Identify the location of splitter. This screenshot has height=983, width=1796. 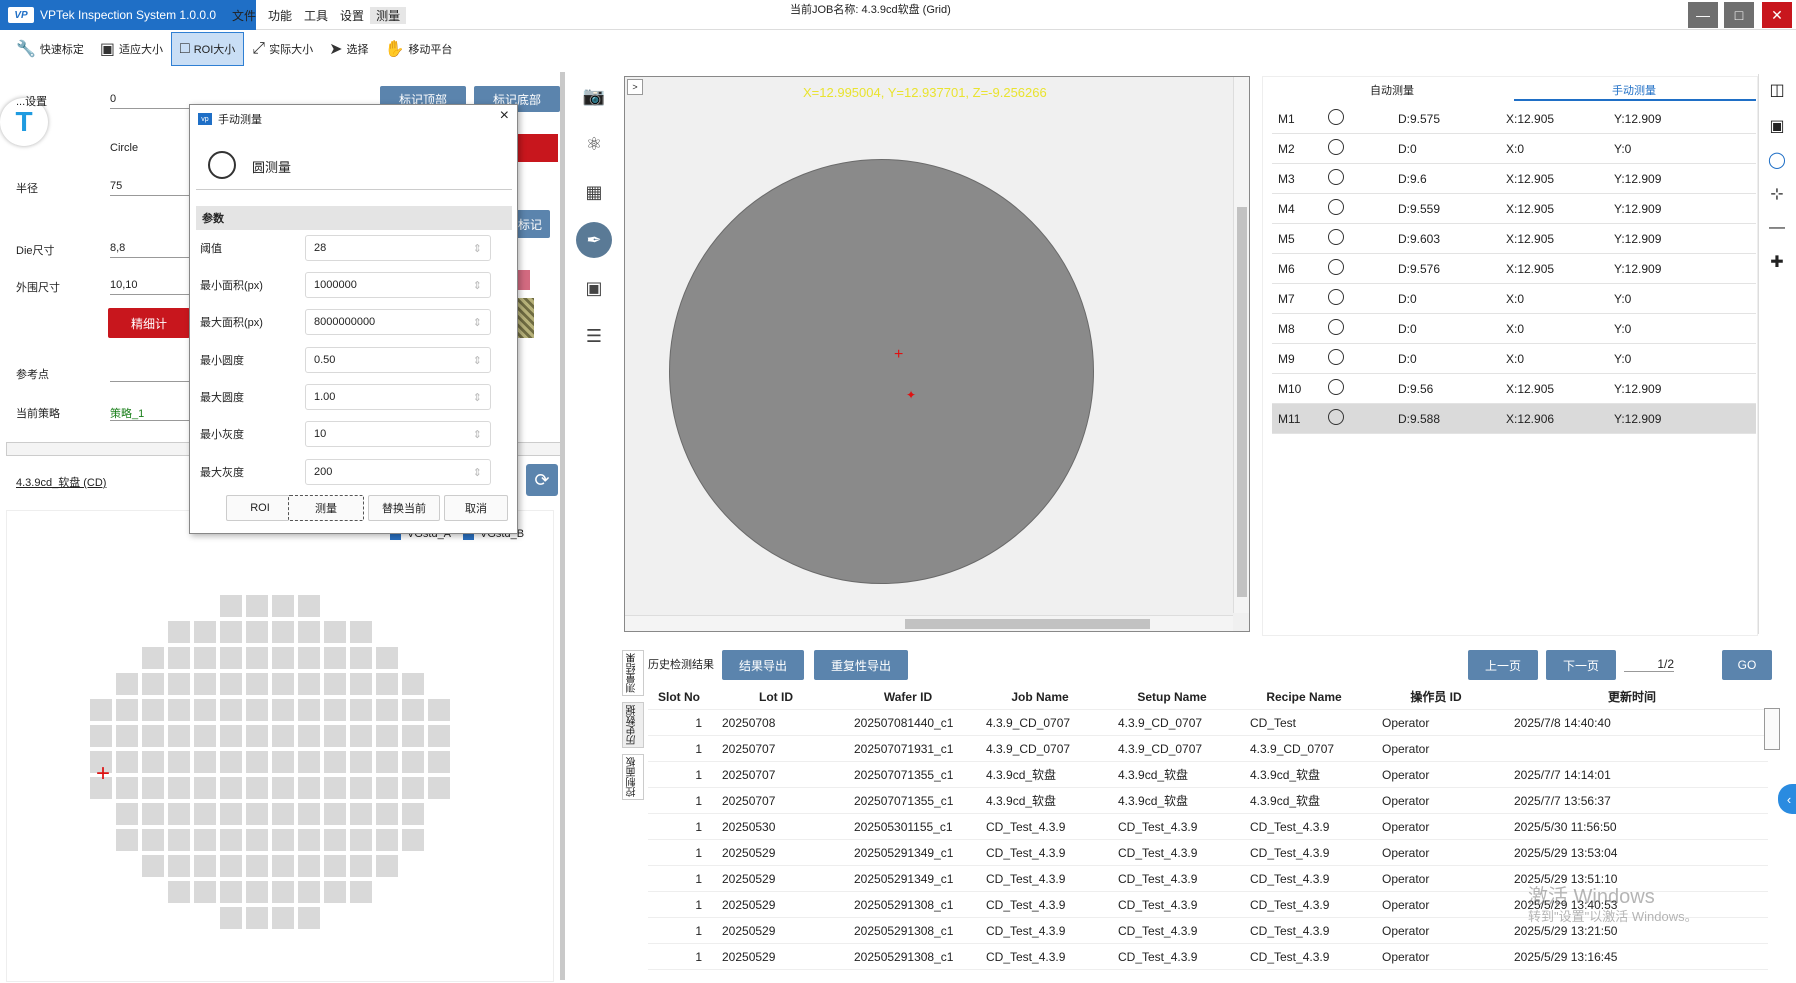
(562, 526).